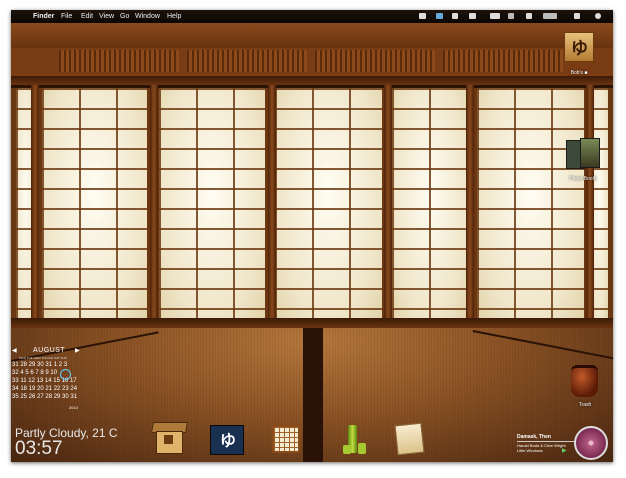 This screenshot has height=478, width=626. Describe the element at coordinates (14, 350) in the screenshot. I see `calendar-prev-arrow: ◀` at that location.